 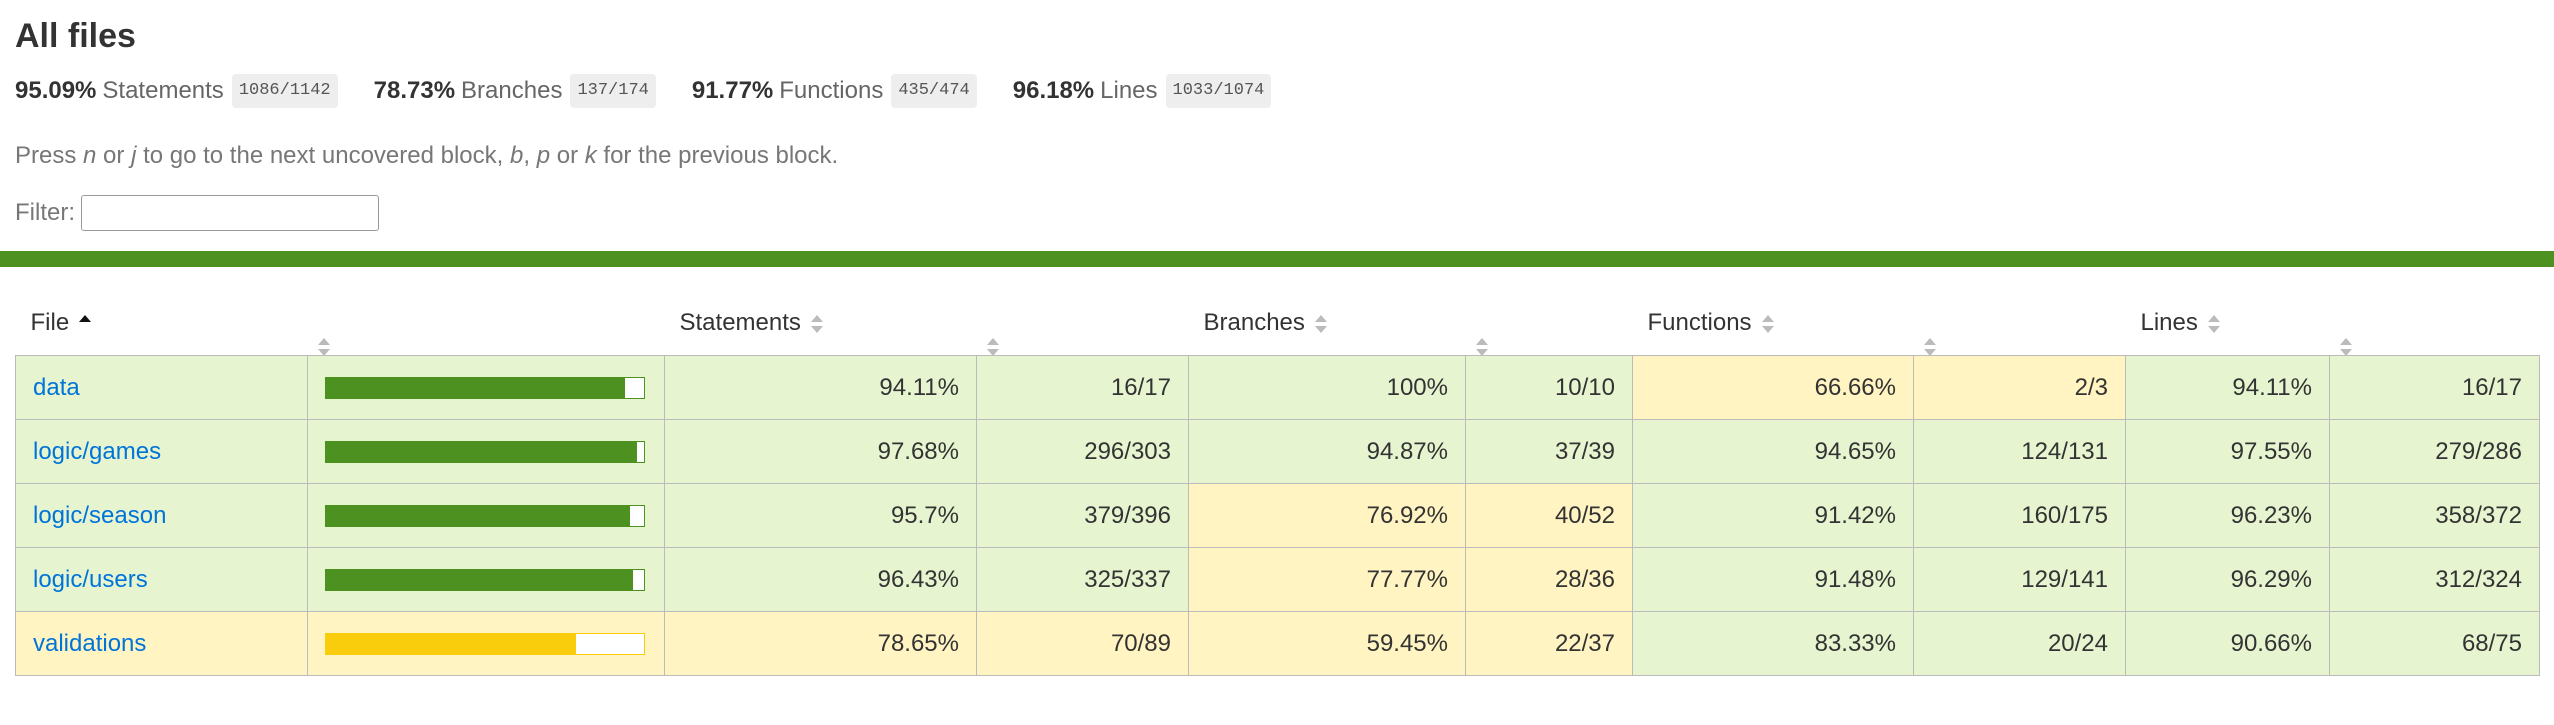 What do you see at coordinates (97, 451) in the screenshot?
I see `file-link: logic/games` at bounding box center [97, 451].